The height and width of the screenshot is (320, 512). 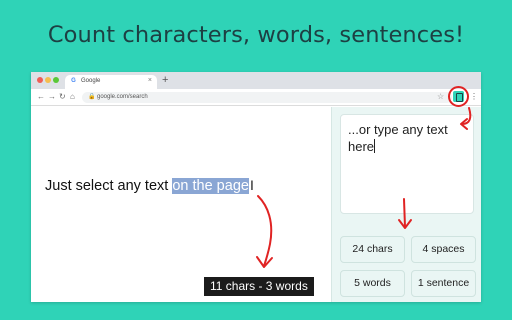 I want to click on selection-counter-tooltip: 11 chars - 3 words, so click(x=259, y=286).